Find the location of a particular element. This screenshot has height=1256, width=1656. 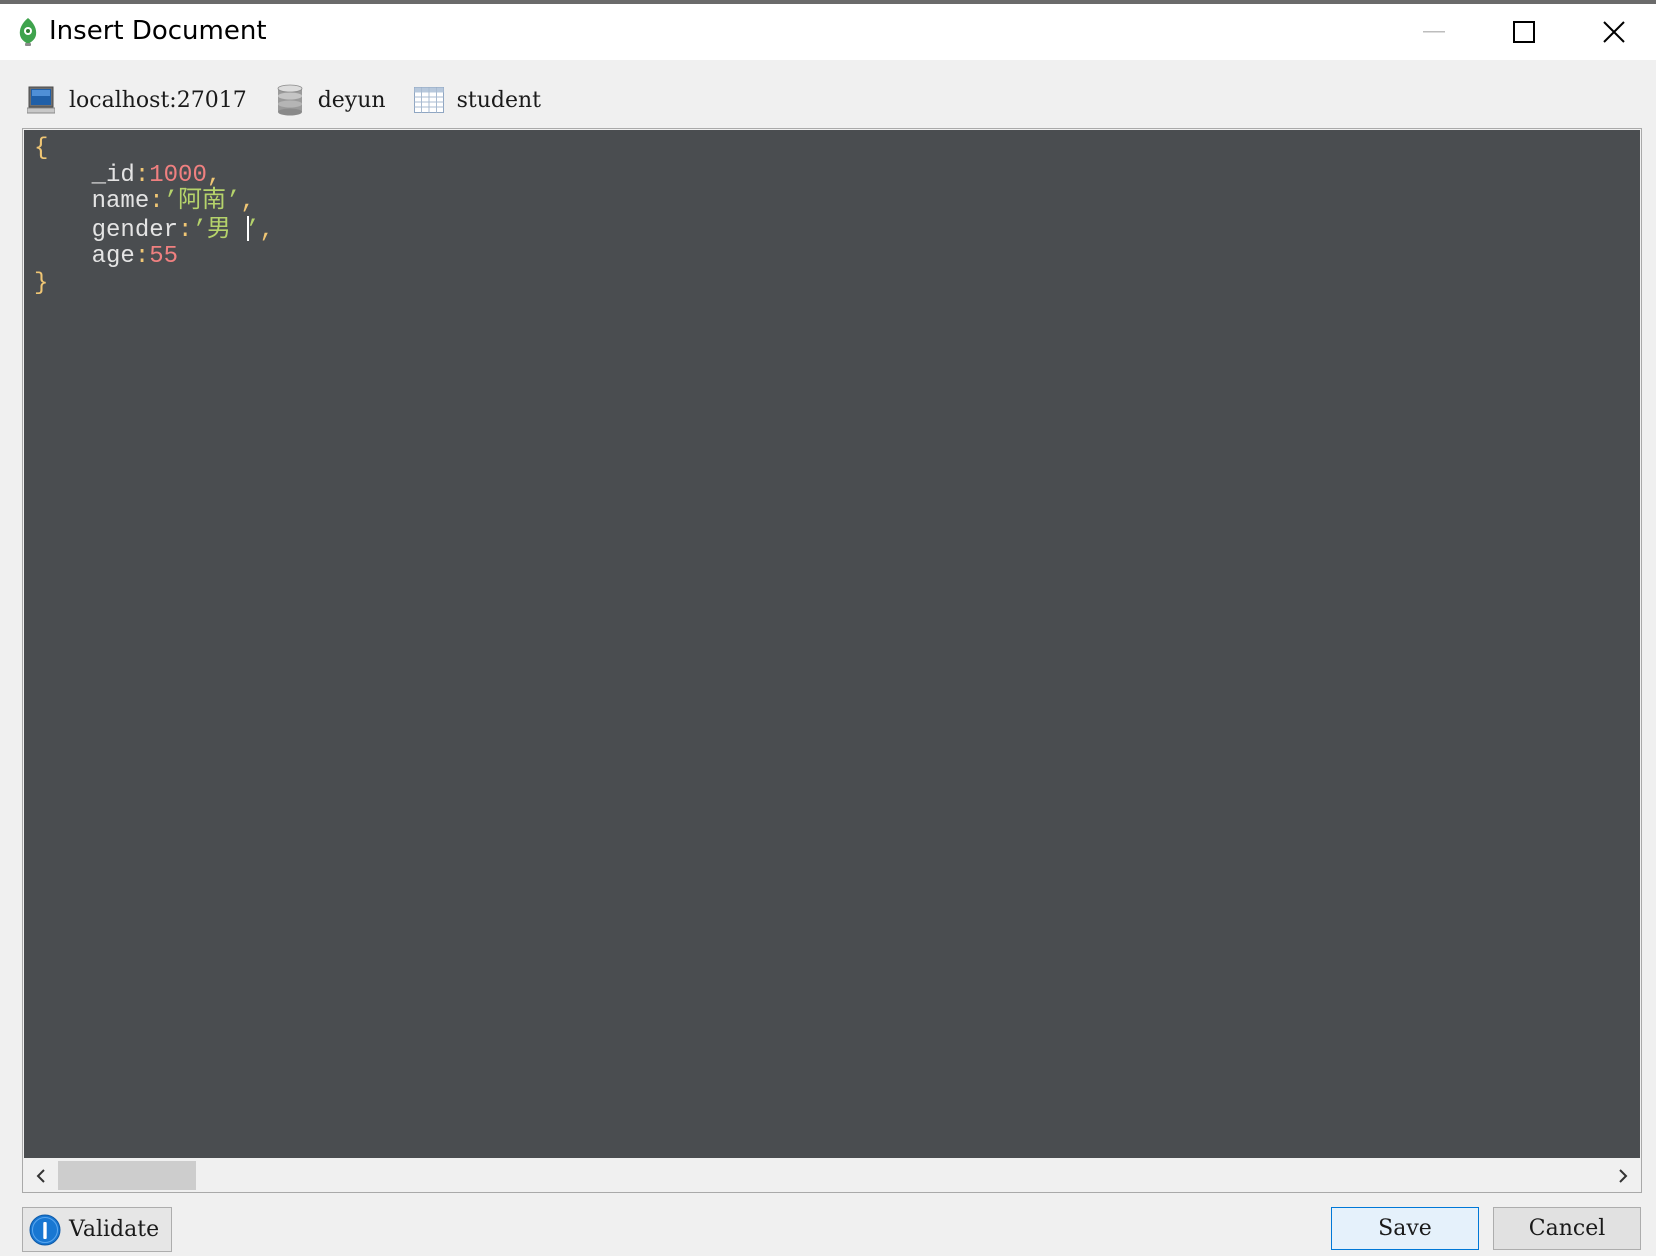

scrollbar-thumb is located at coordinates (127, 1175).